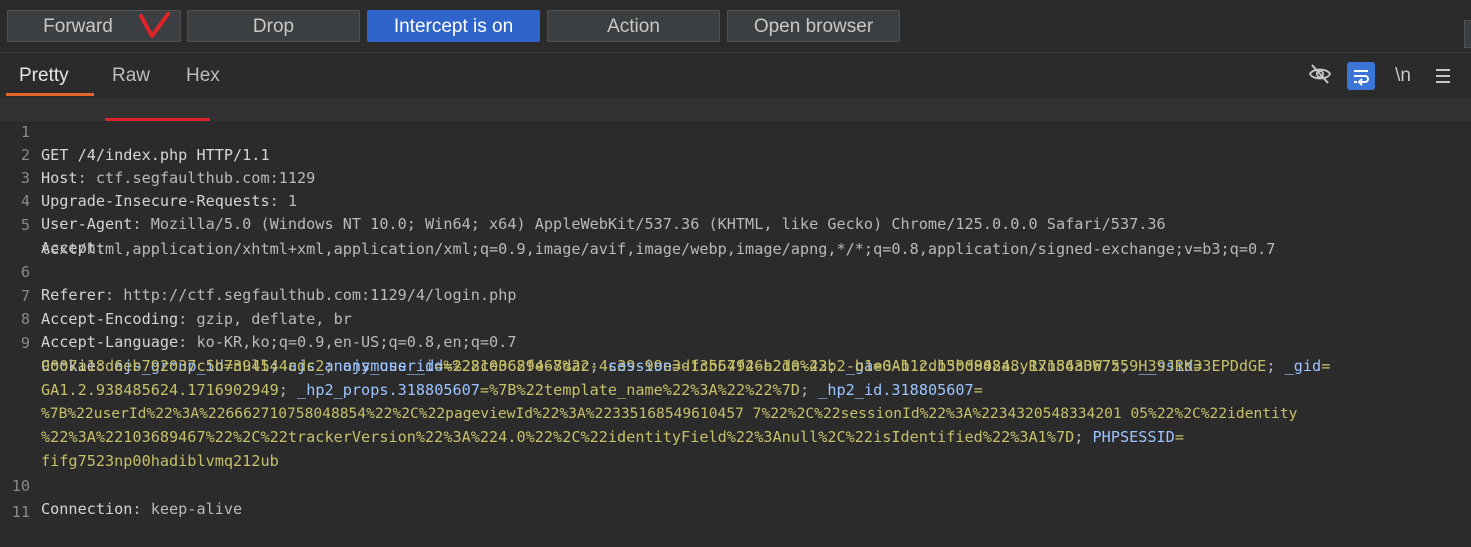 Image resolution: width=1471 pixels, height=547 pixels. I want to click on header-line-host: 2 Host: ctf.segfaulthub.com:1129, so click(735, 154).